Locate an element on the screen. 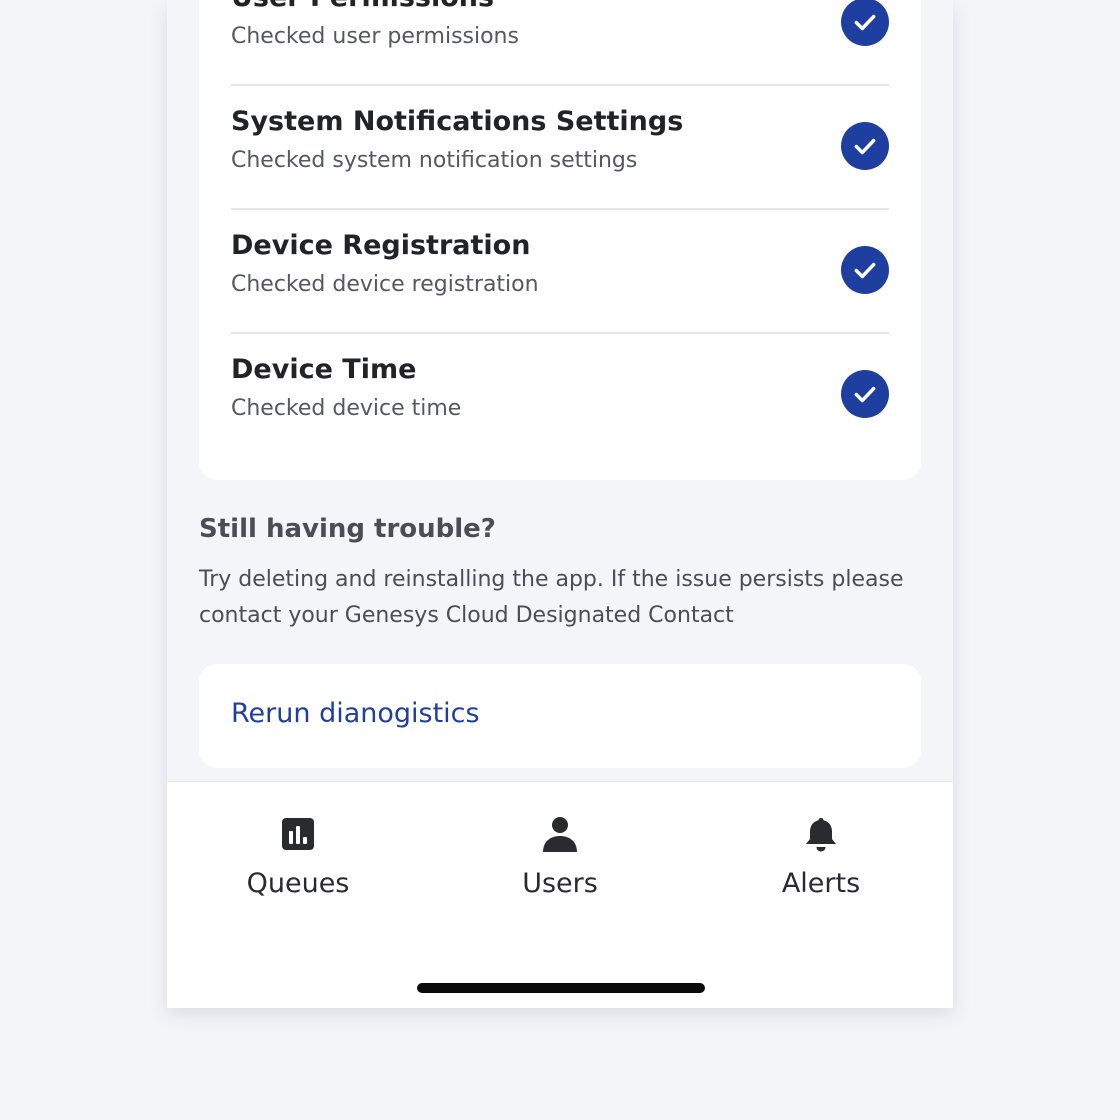 This screenshot has height=1120, width=1120. user-icon is located at coordinates (560, 834).